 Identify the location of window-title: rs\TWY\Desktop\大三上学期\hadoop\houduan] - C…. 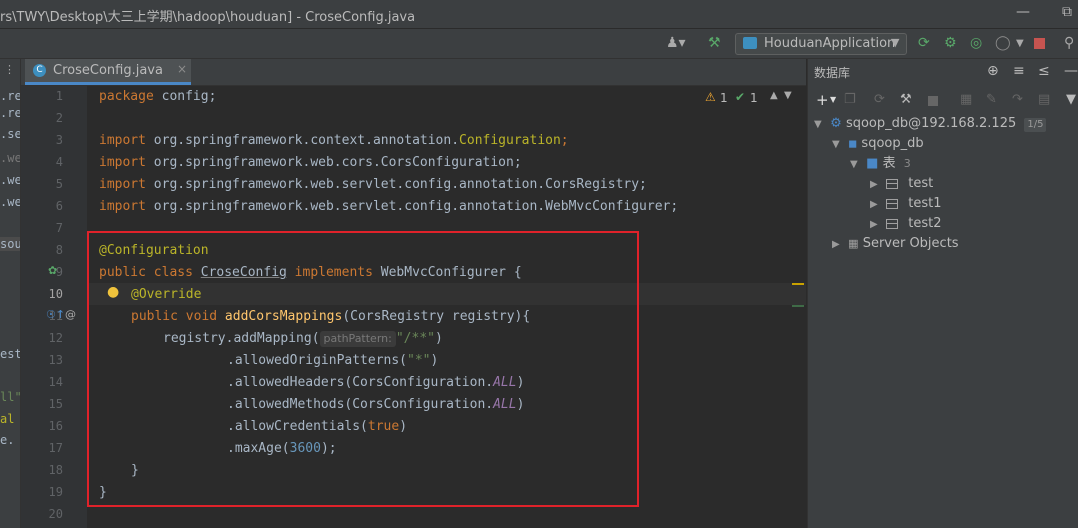
(208, 17).